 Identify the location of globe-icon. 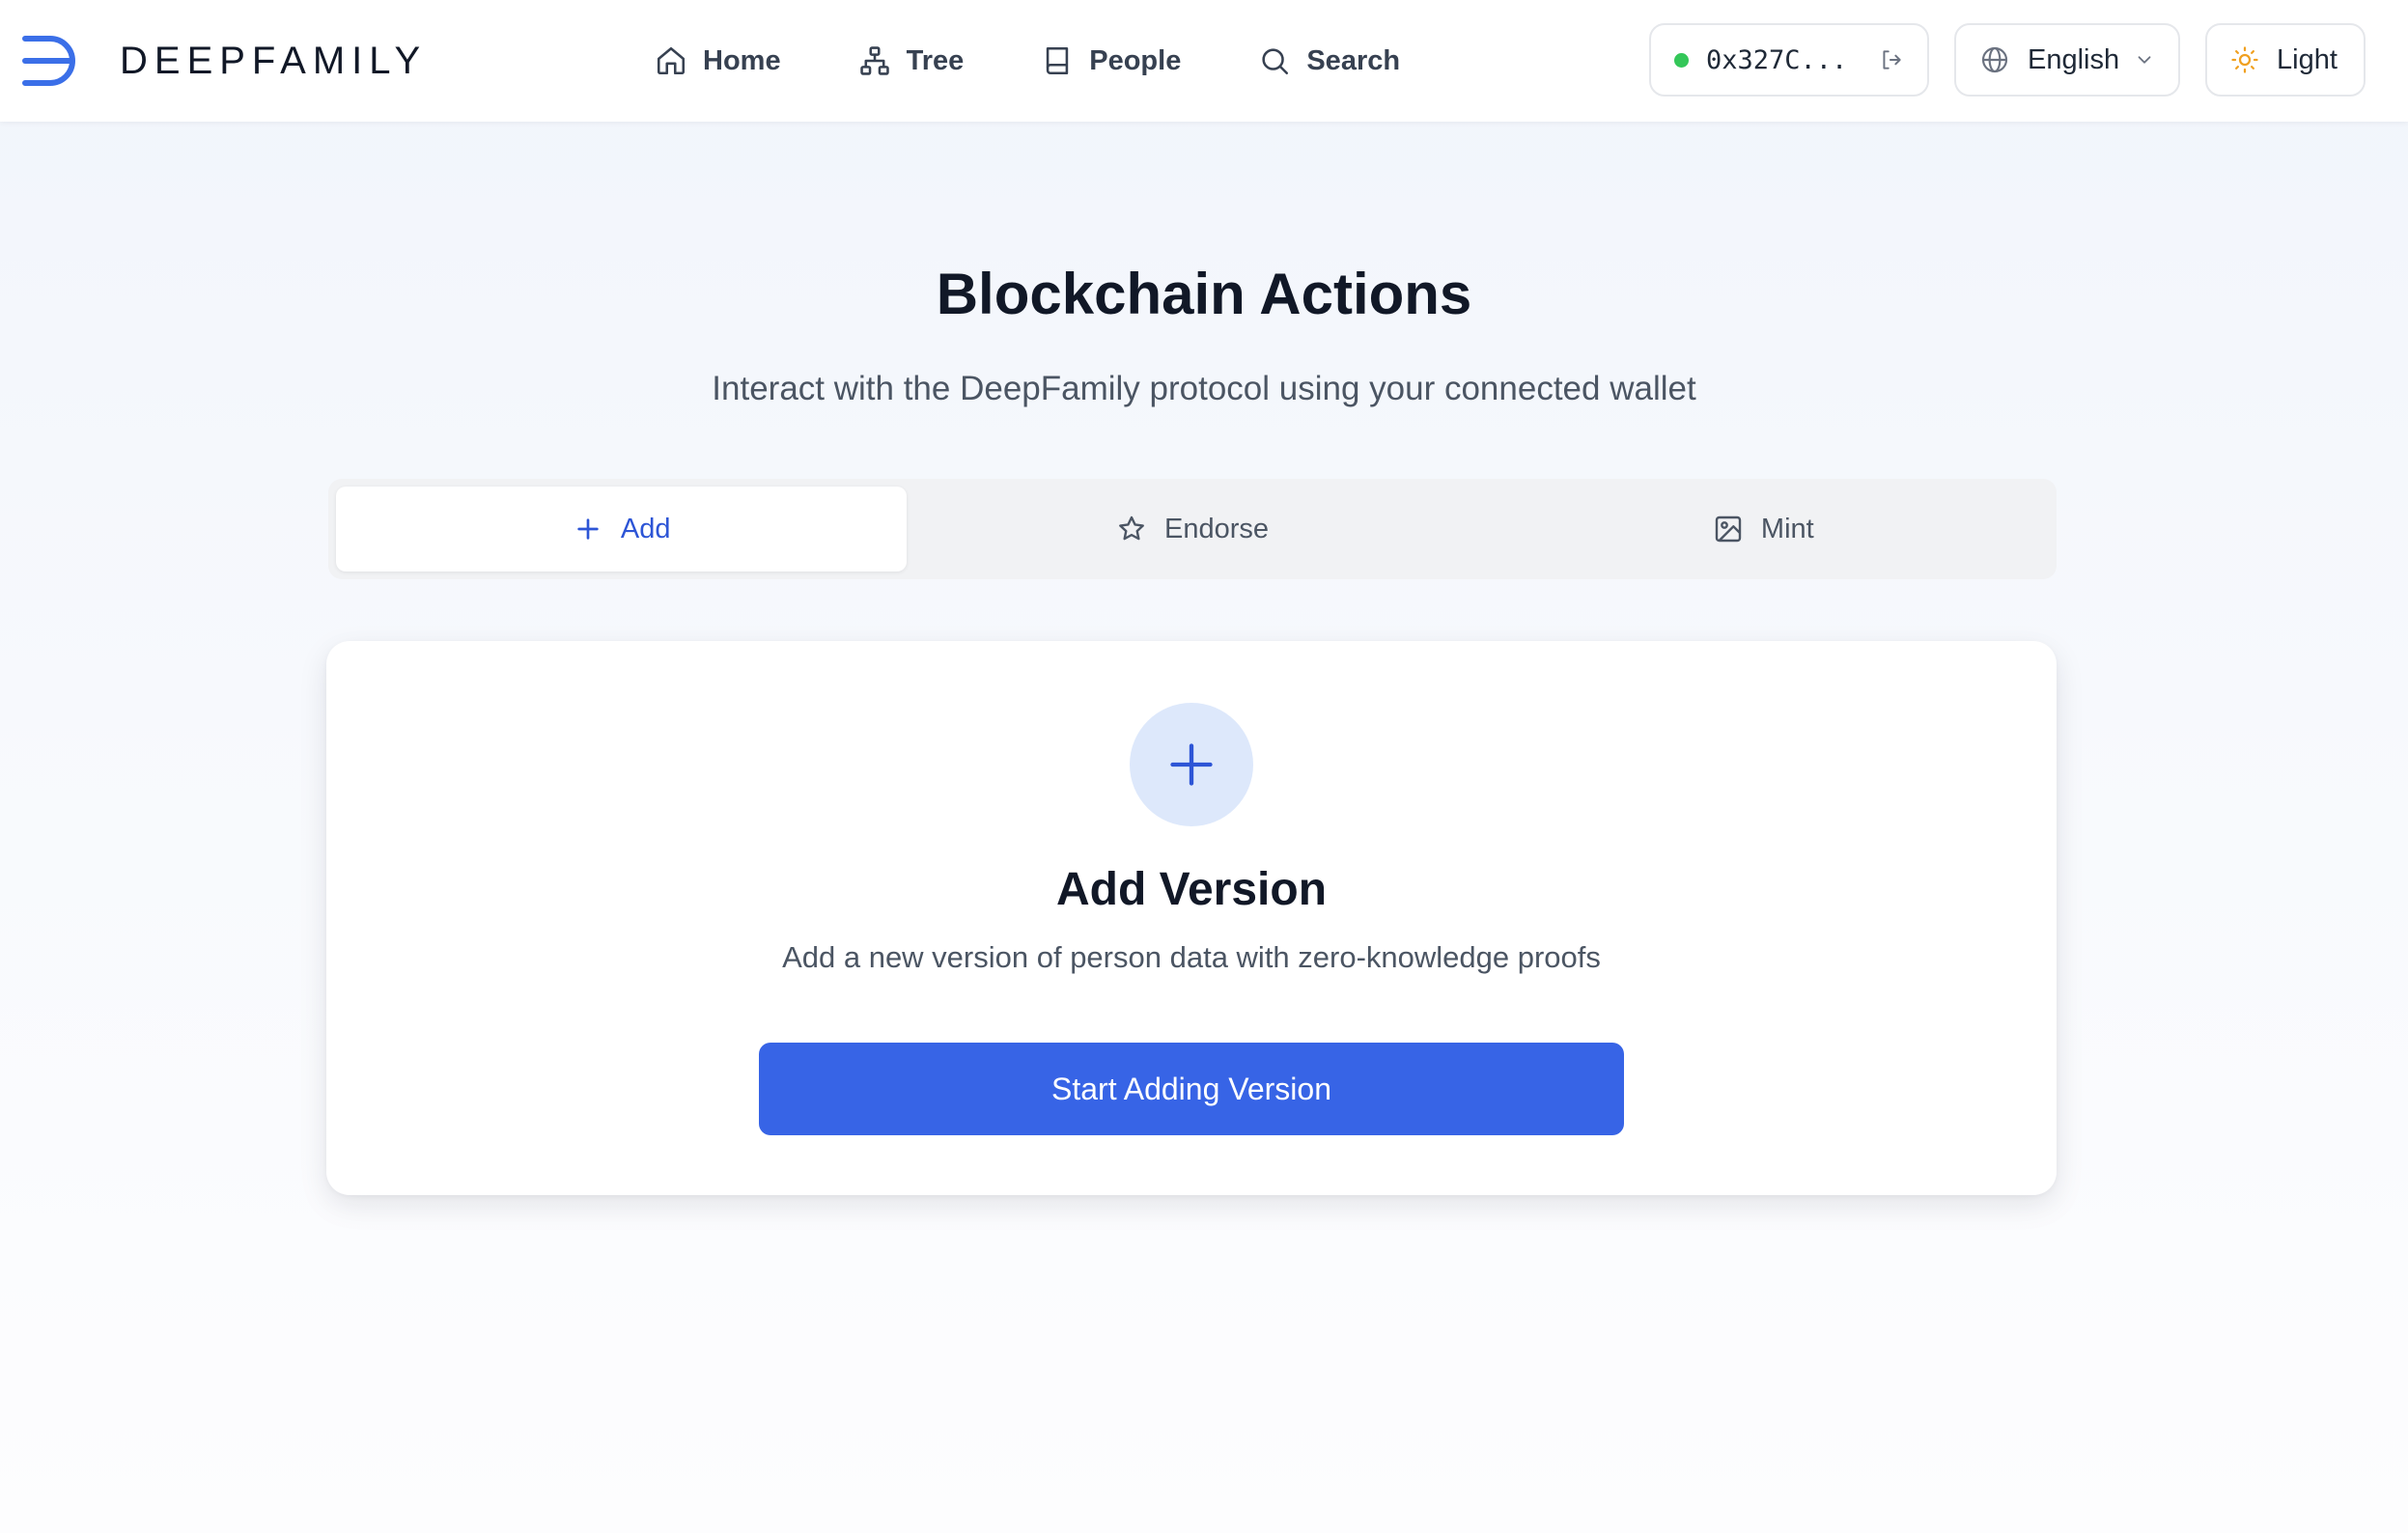
(1995, 59).